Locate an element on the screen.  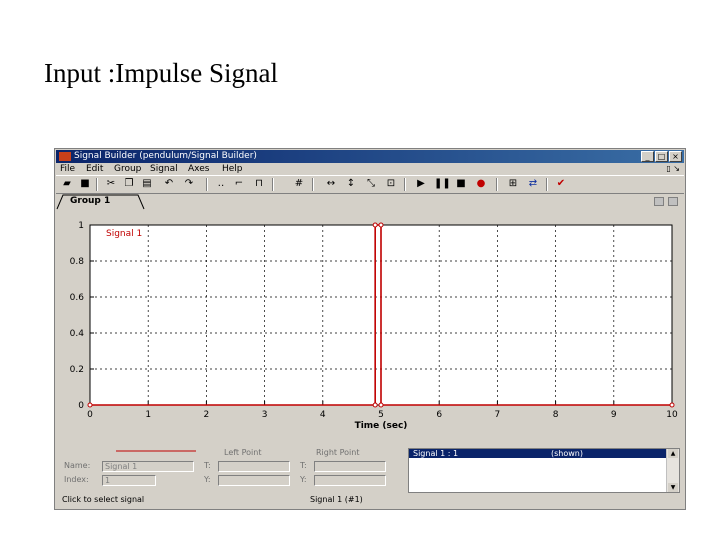
index-field: 1 is located at coordinates (129, 480).